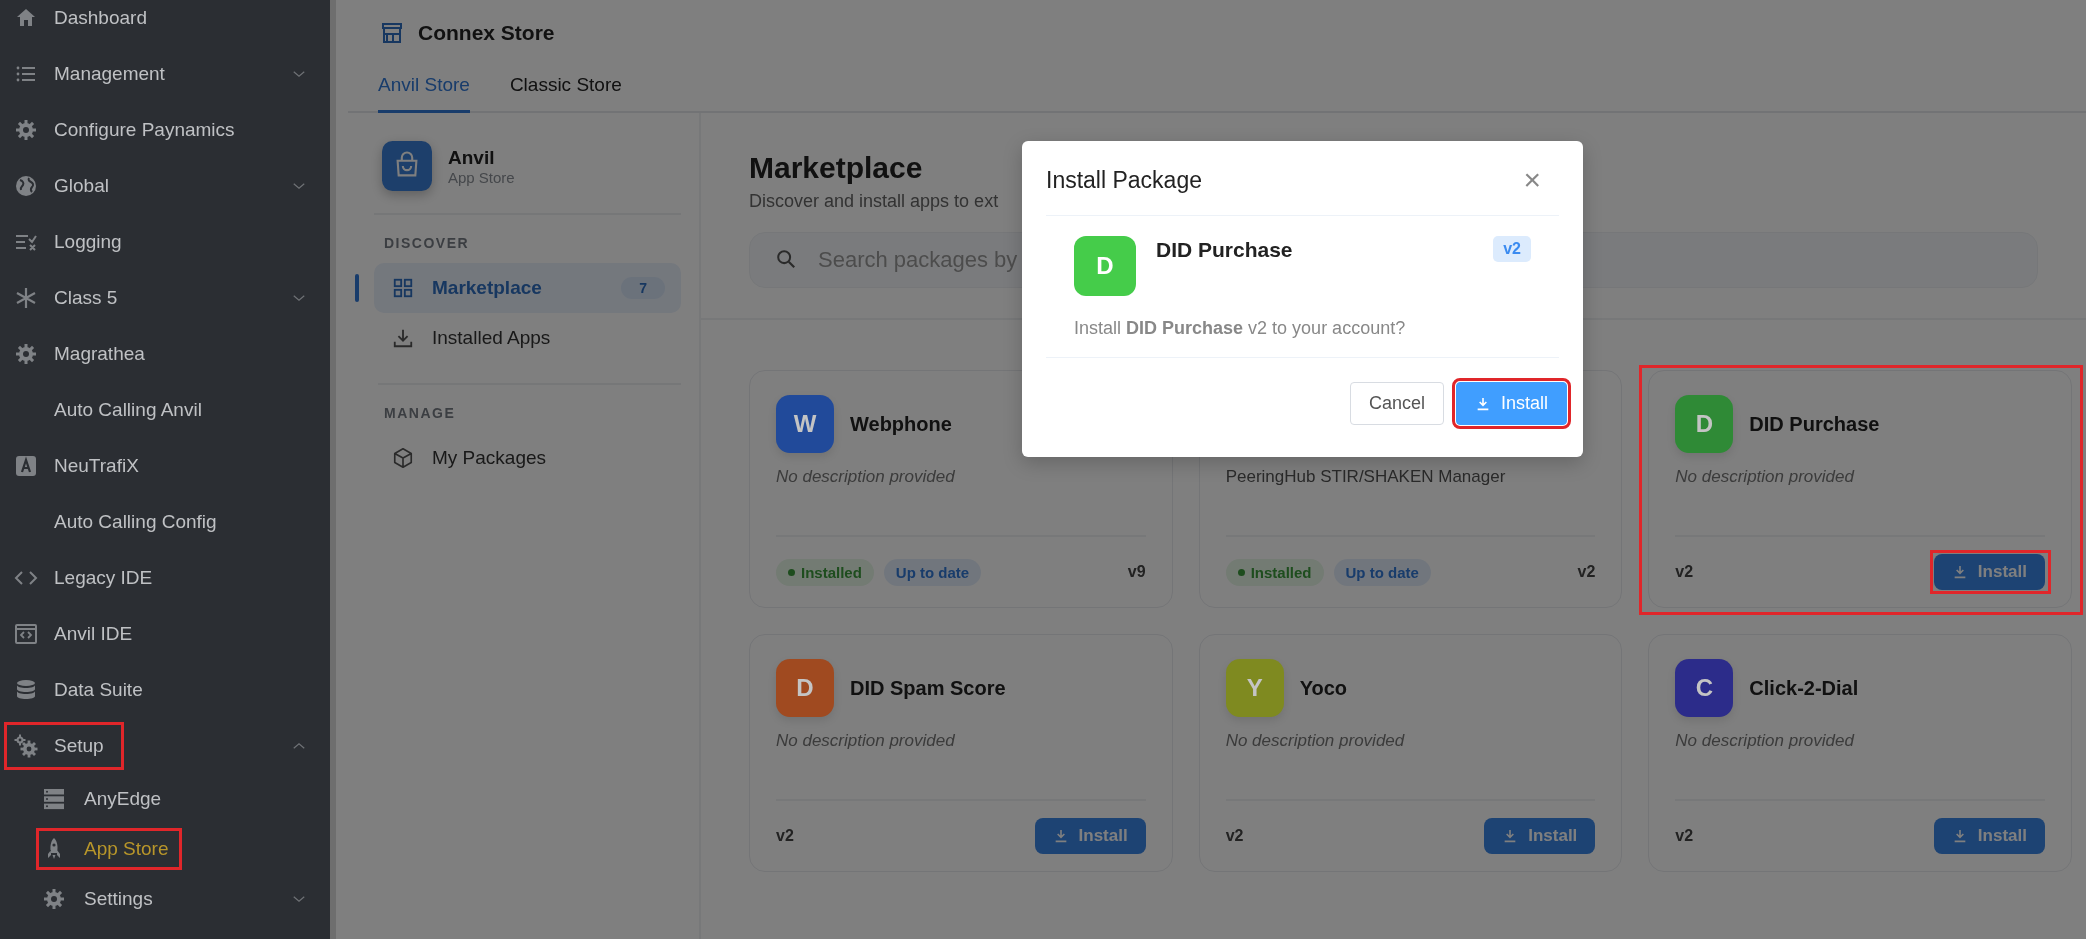 This screenshot has width=2086, height=939. I want to click on store-tab: Classic Store, so click(565, 87).